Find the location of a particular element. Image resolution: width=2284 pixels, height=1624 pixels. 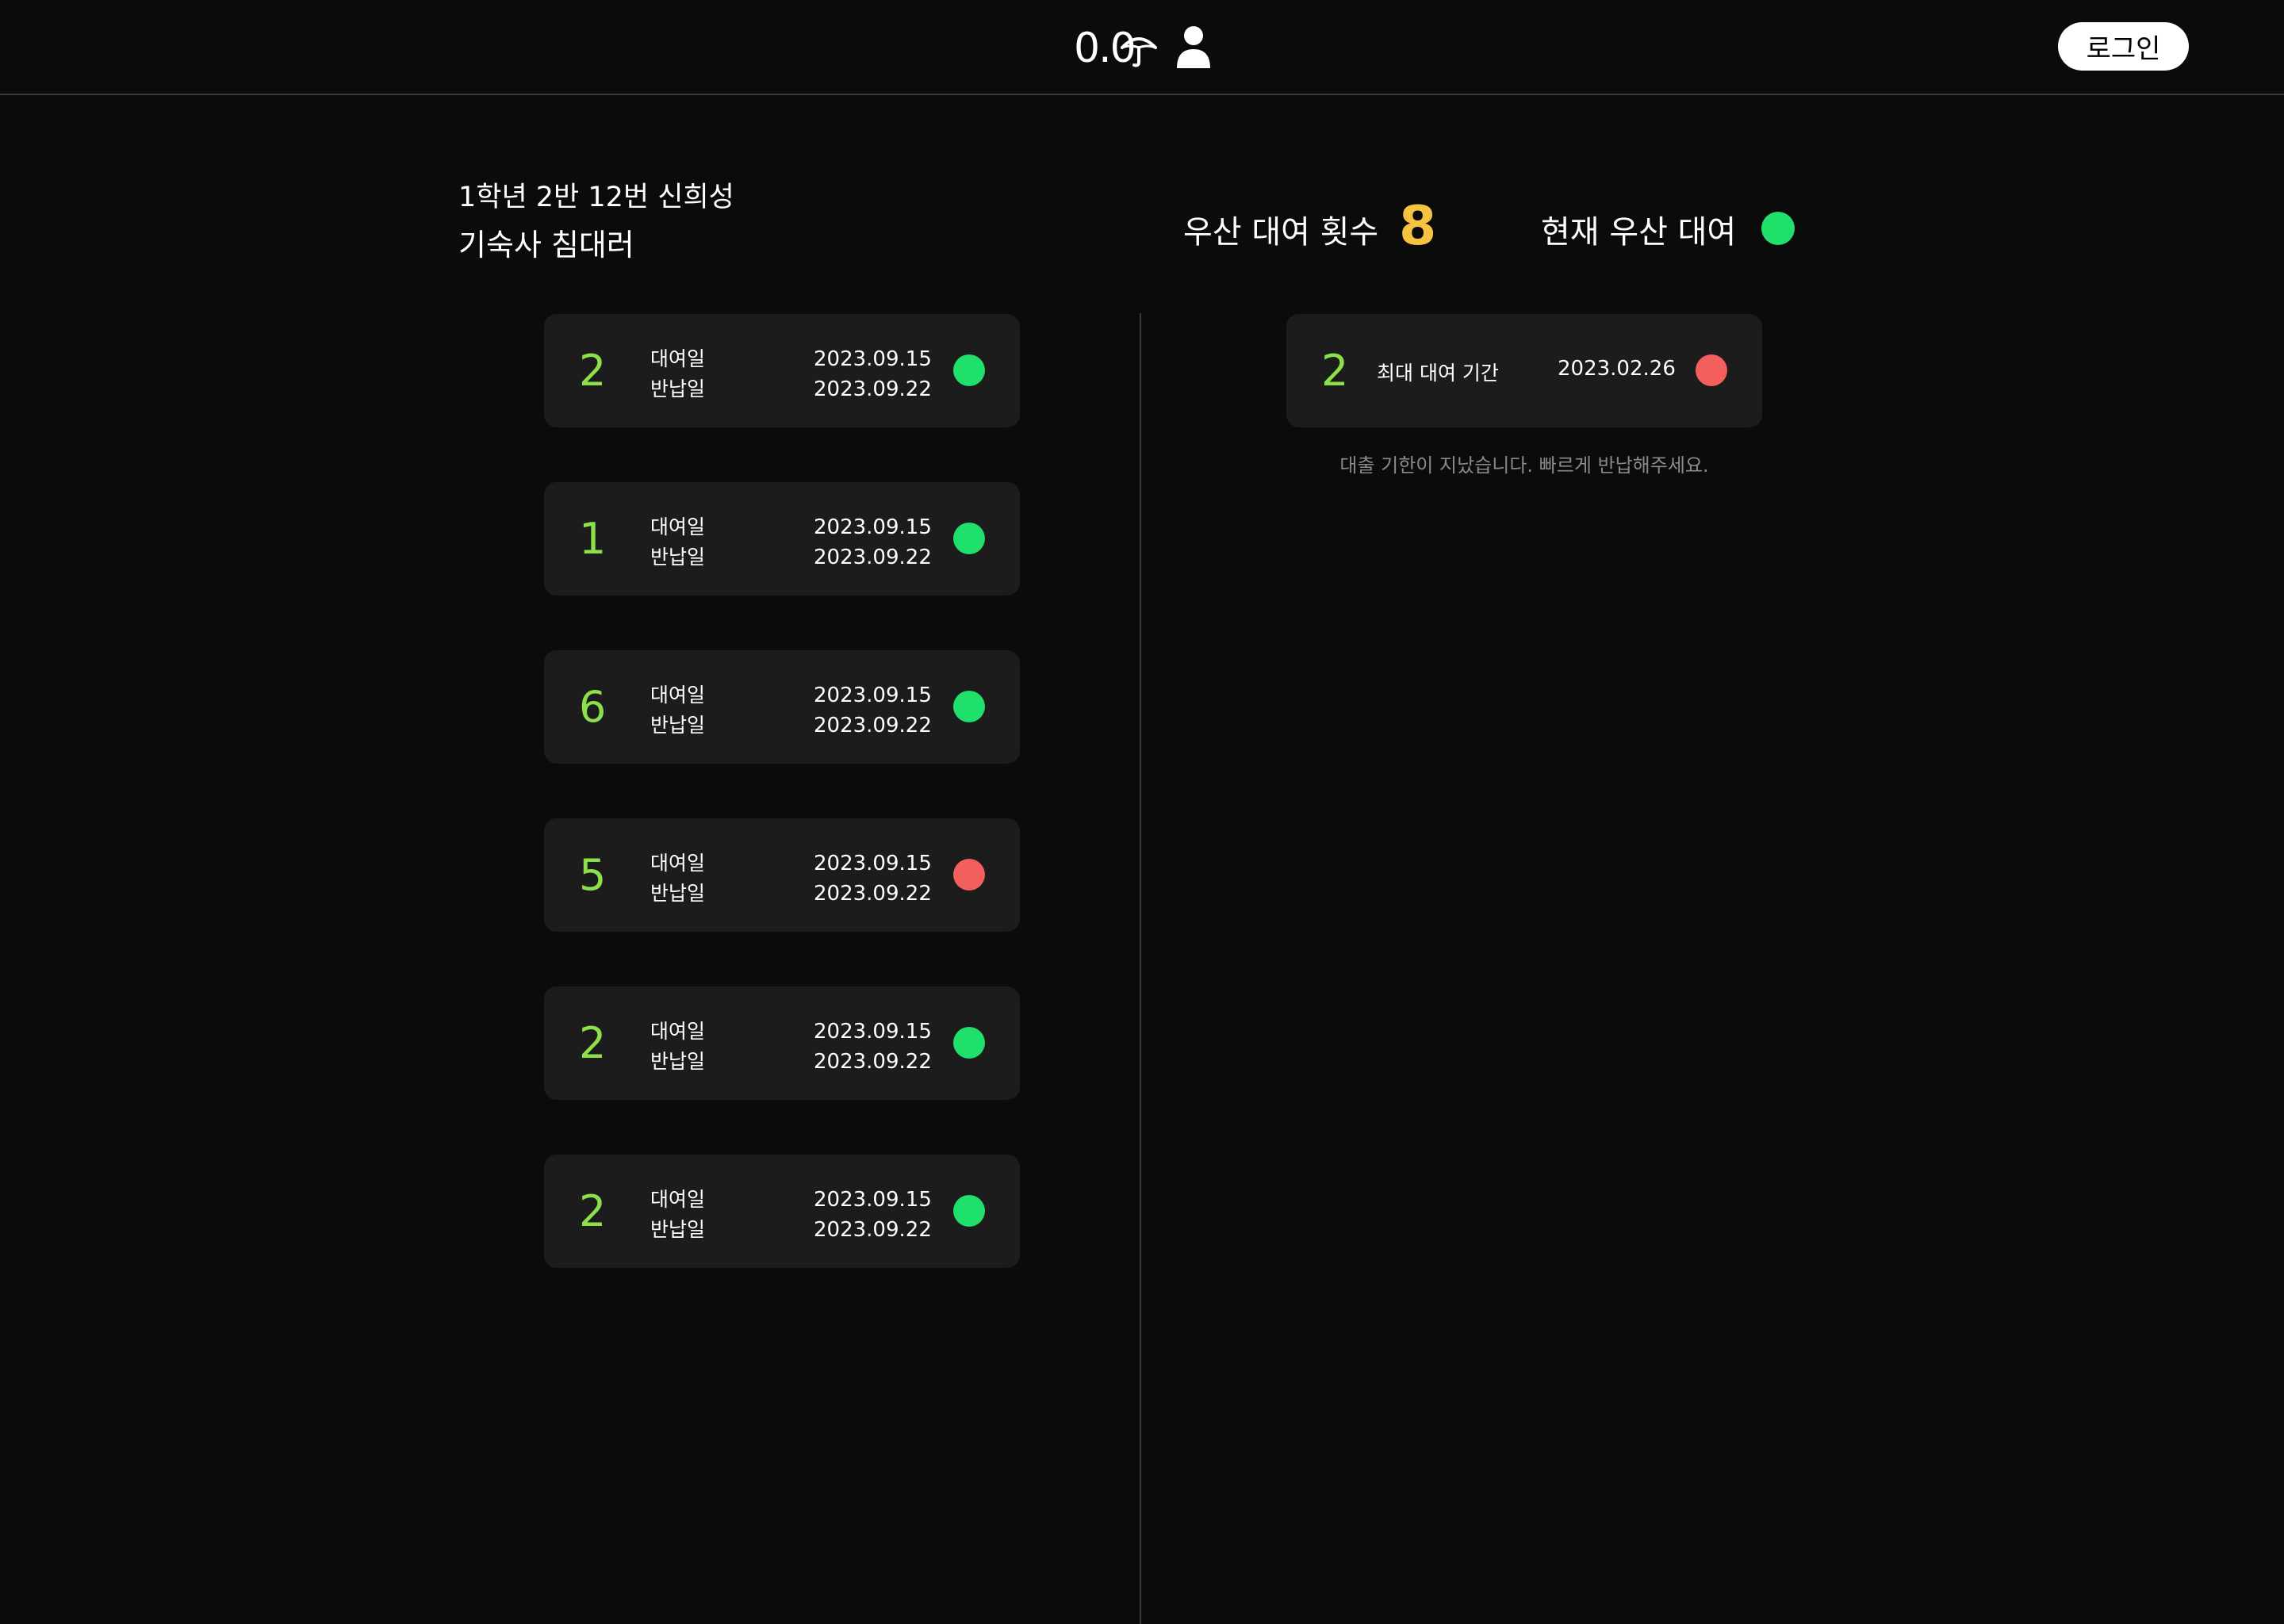

rent-count-value: 8 is located at coordinates (1418, 226).